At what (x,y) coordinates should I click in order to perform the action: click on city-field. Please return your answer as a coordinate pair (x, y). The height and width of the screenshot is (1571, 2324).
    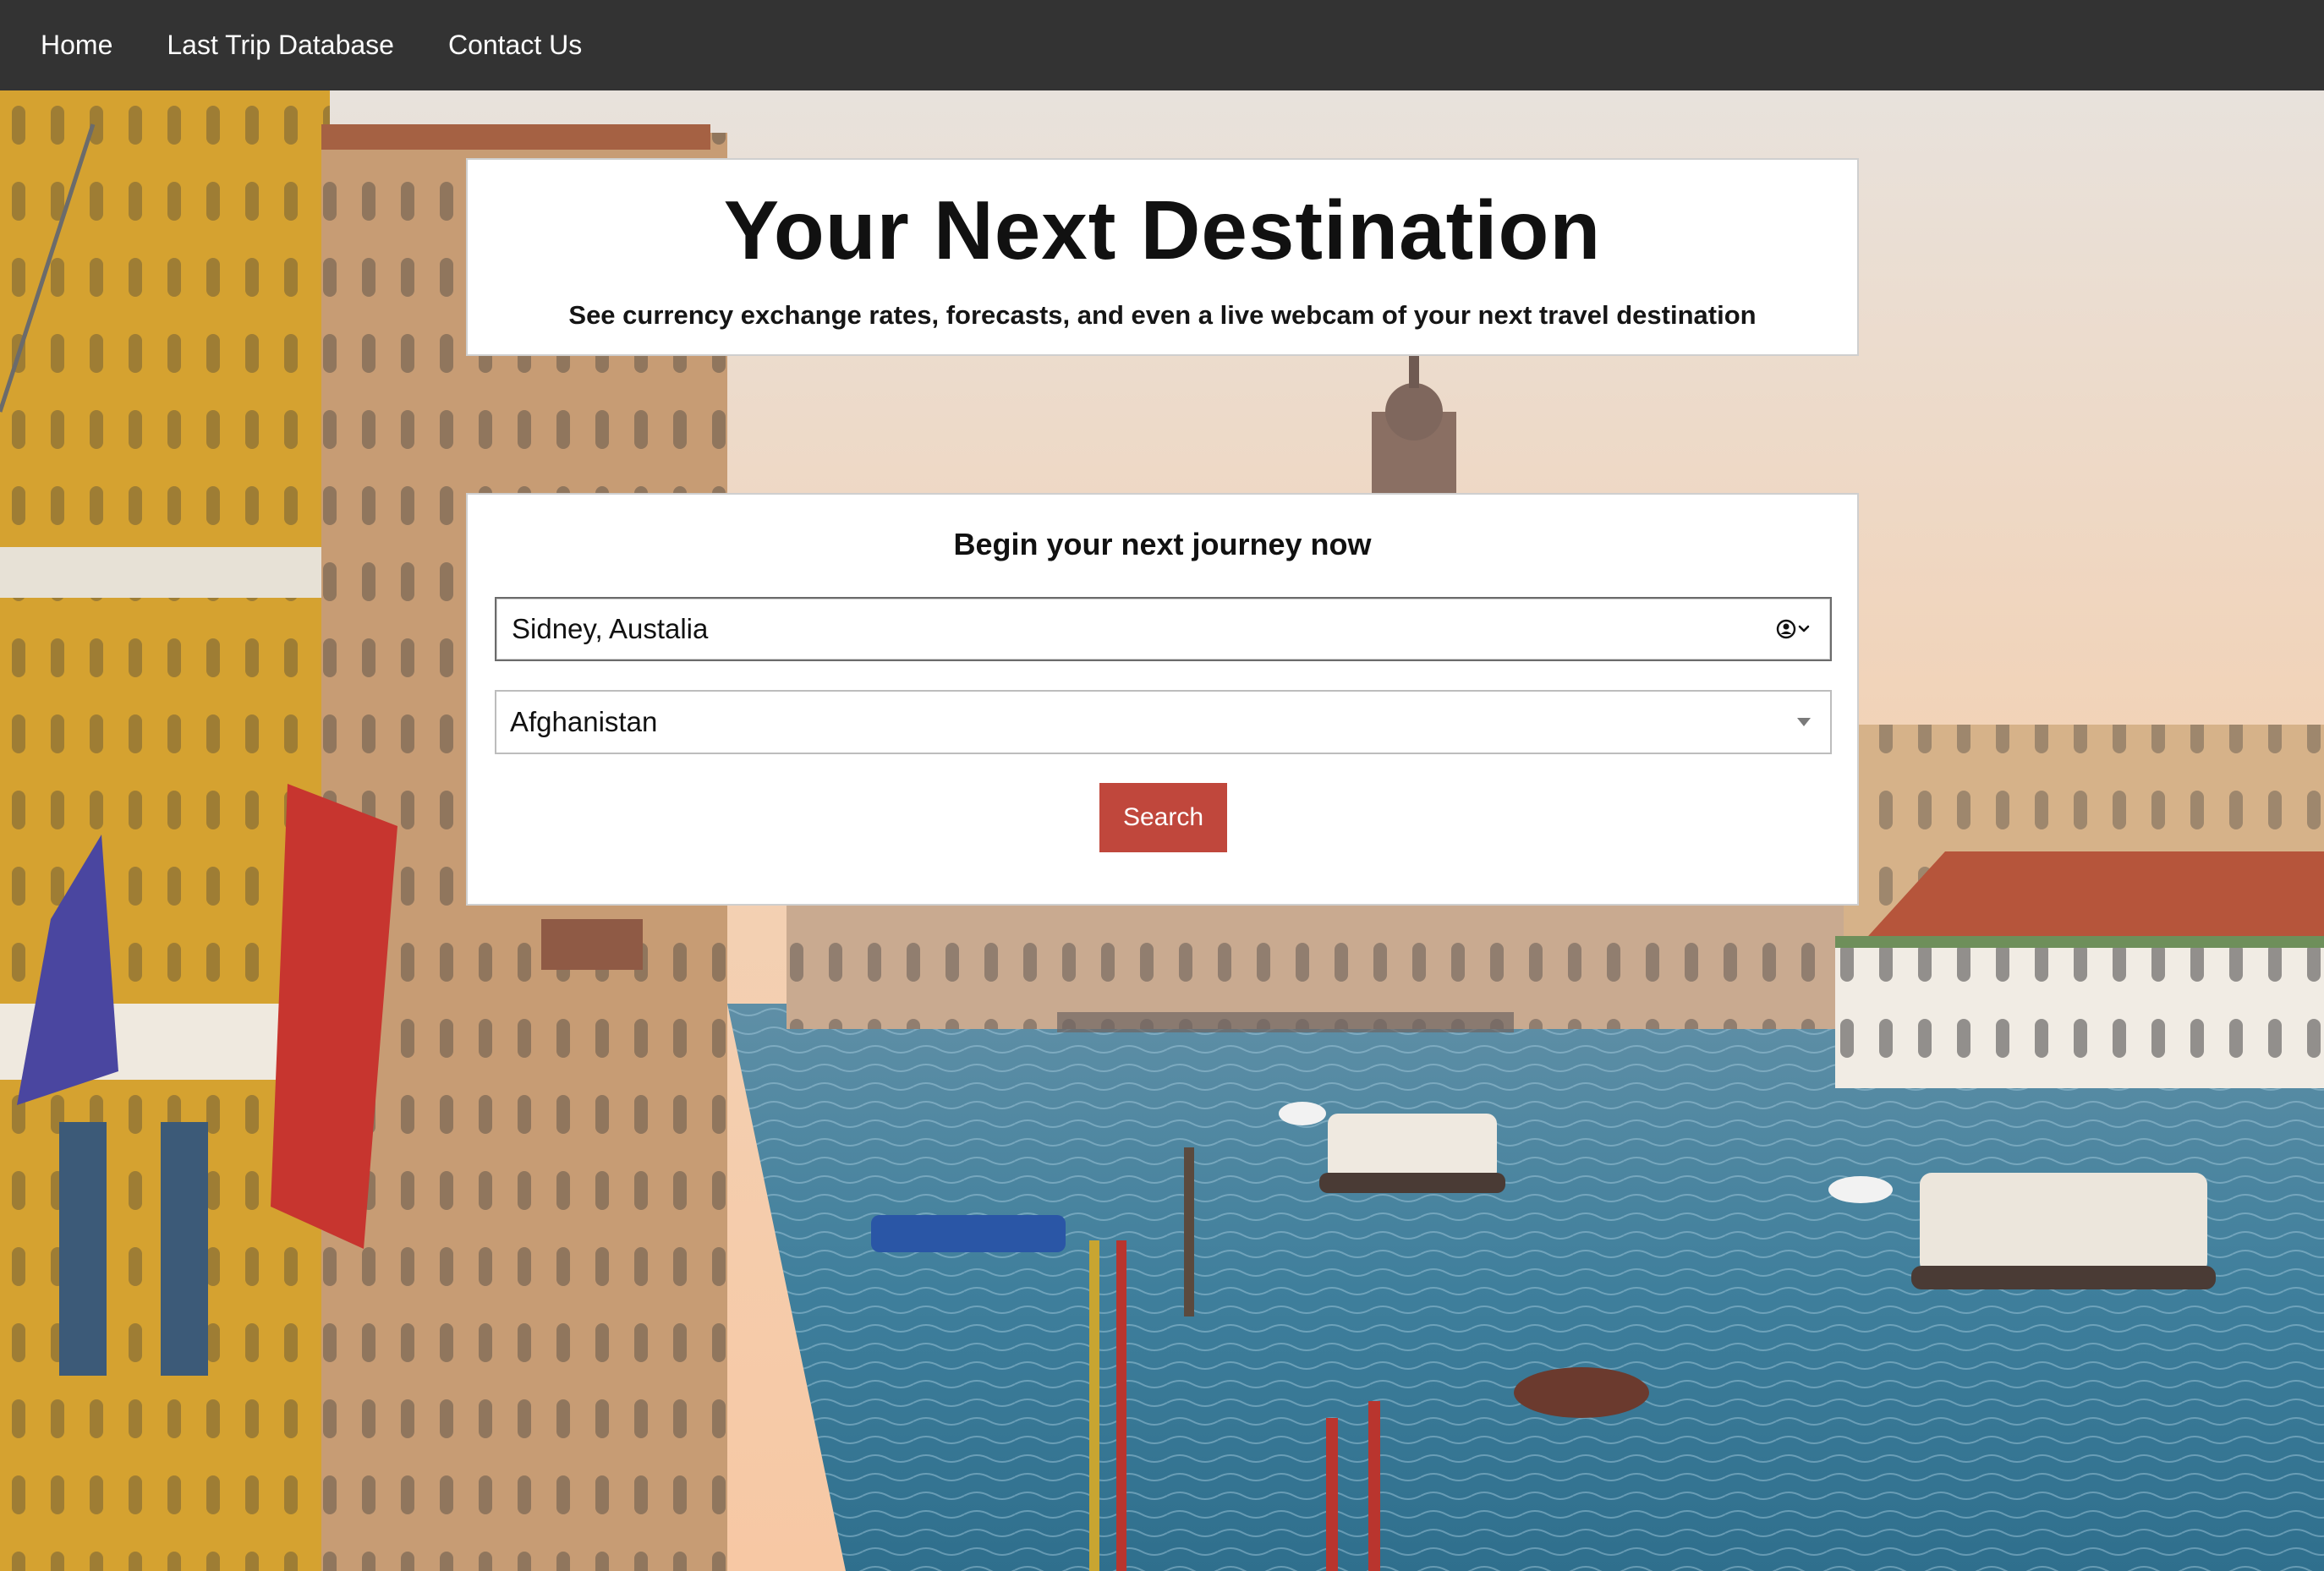
    Looking at the image, I should click on (1163, 629).